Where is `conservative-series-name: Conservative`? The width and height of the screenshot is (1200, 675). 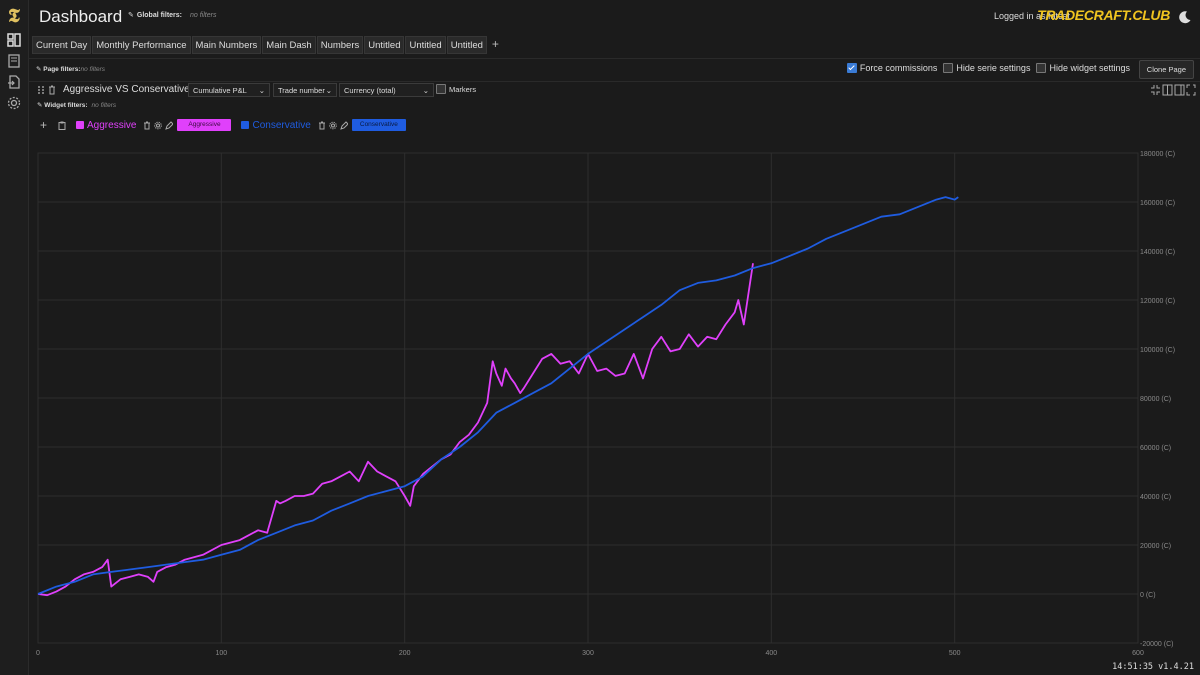
conservative-series-name: Conservative is located at coordinates (281, 125).